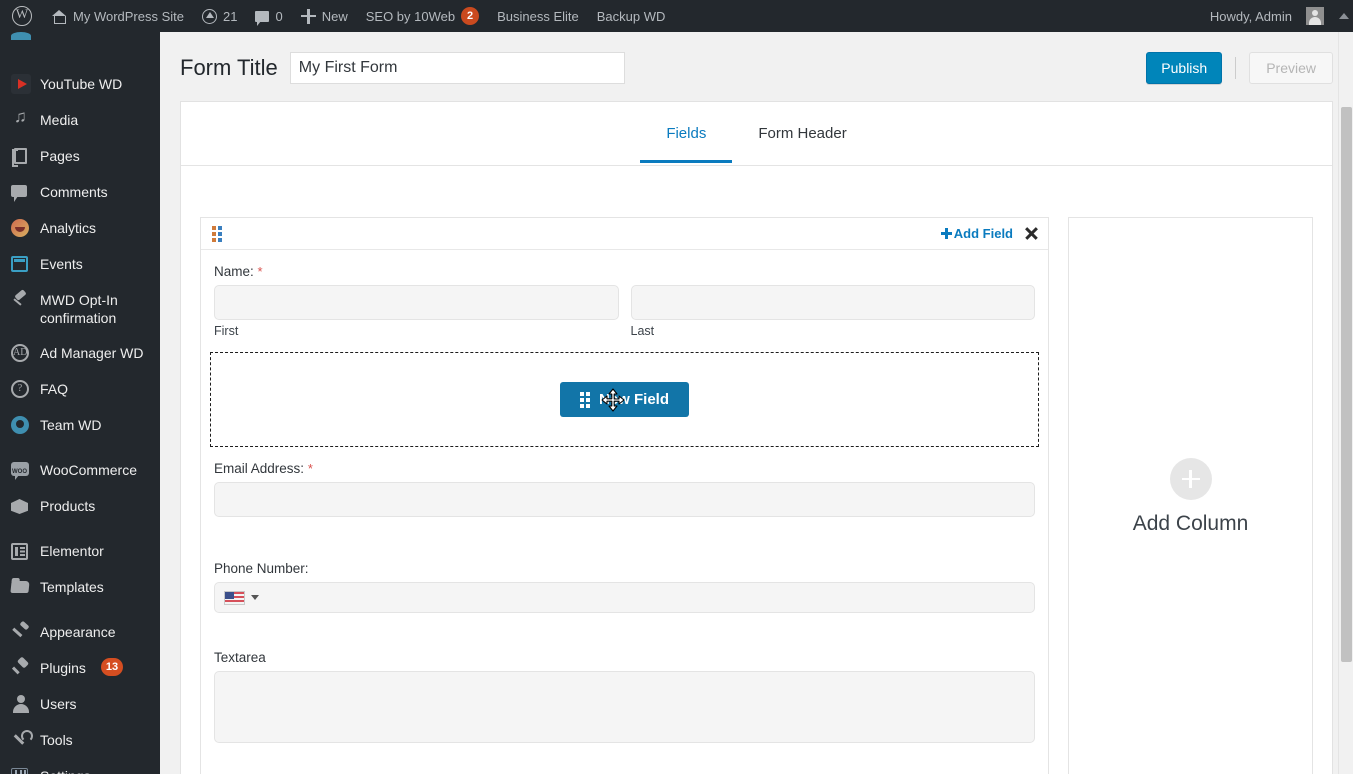  Describe the element at coordinates (61, 264) in the screenshot. I see `sidebar-item-label: Events` at that location.